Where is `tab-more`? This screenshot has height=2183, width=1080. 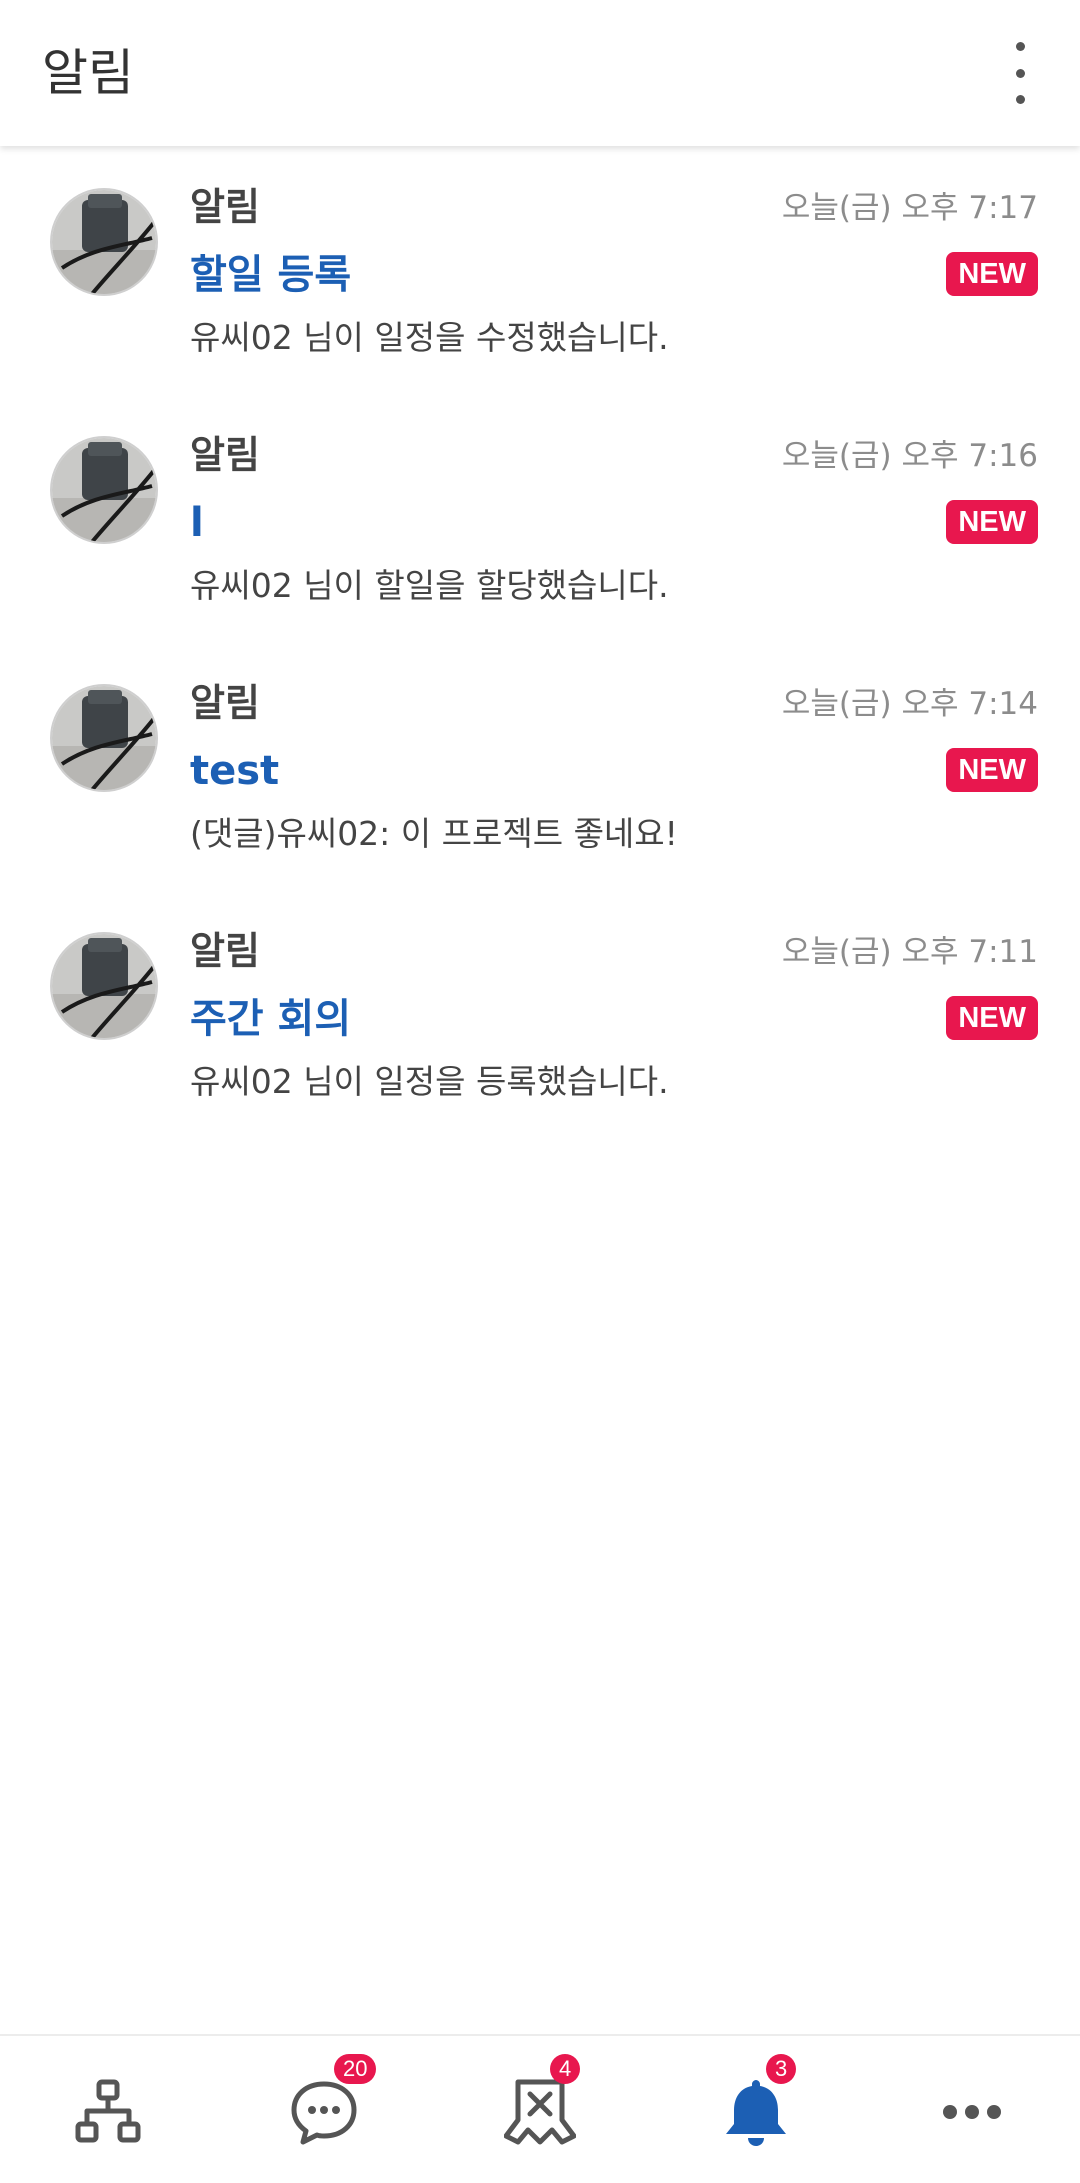 tab-more is located at coordinates (972, 2109).